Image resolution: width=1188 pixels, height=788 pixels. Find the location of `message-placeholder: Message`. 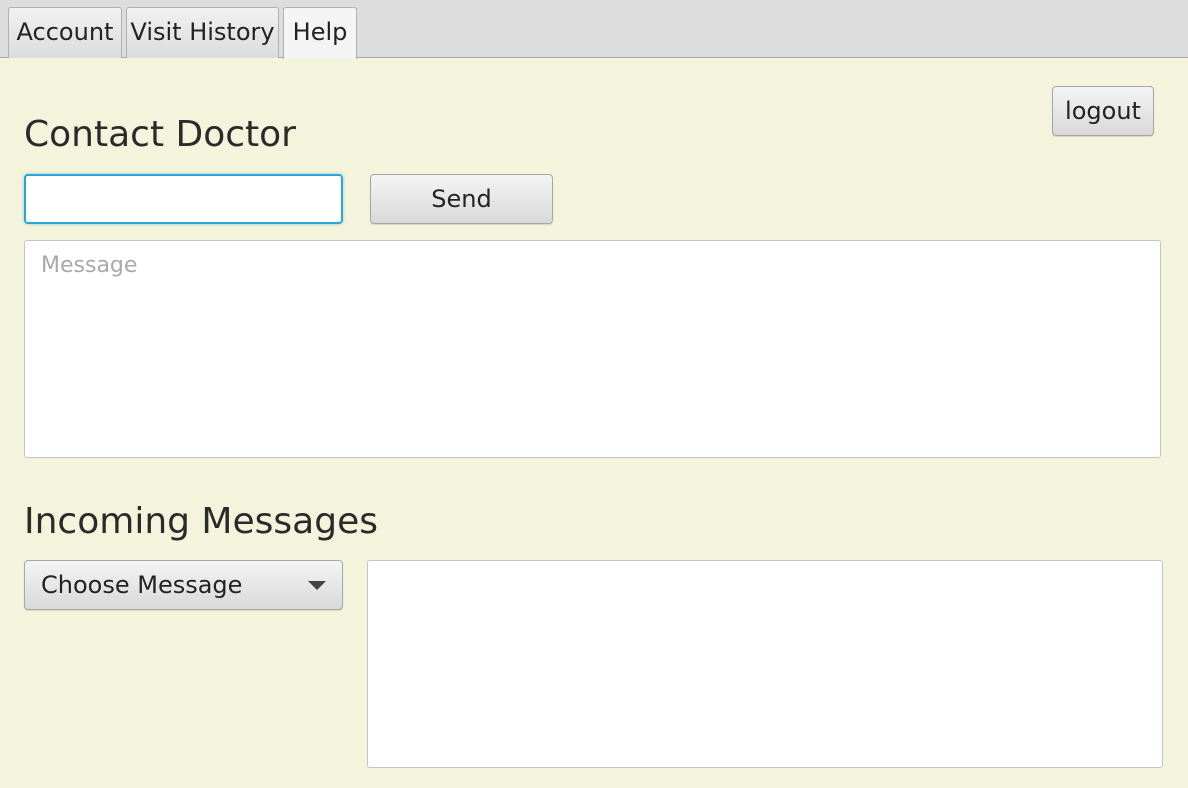

message-placeholder: Message is located at coordinates (89, 265).